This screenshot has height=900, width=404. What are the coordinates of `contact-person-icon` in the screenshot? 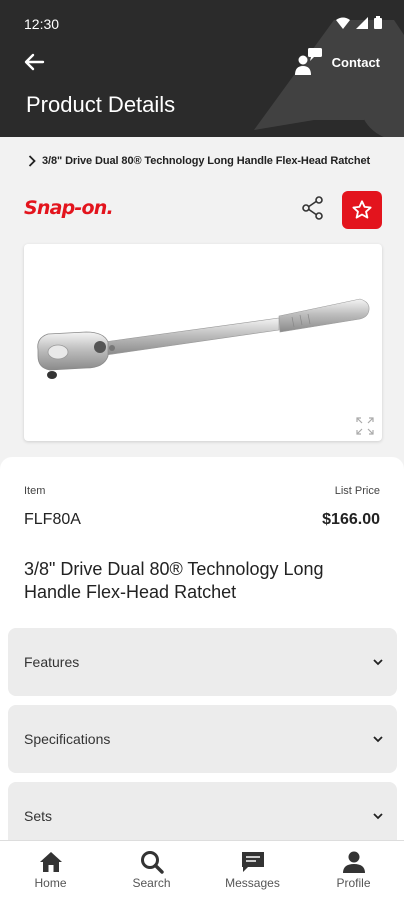 It's located at (308, 61).